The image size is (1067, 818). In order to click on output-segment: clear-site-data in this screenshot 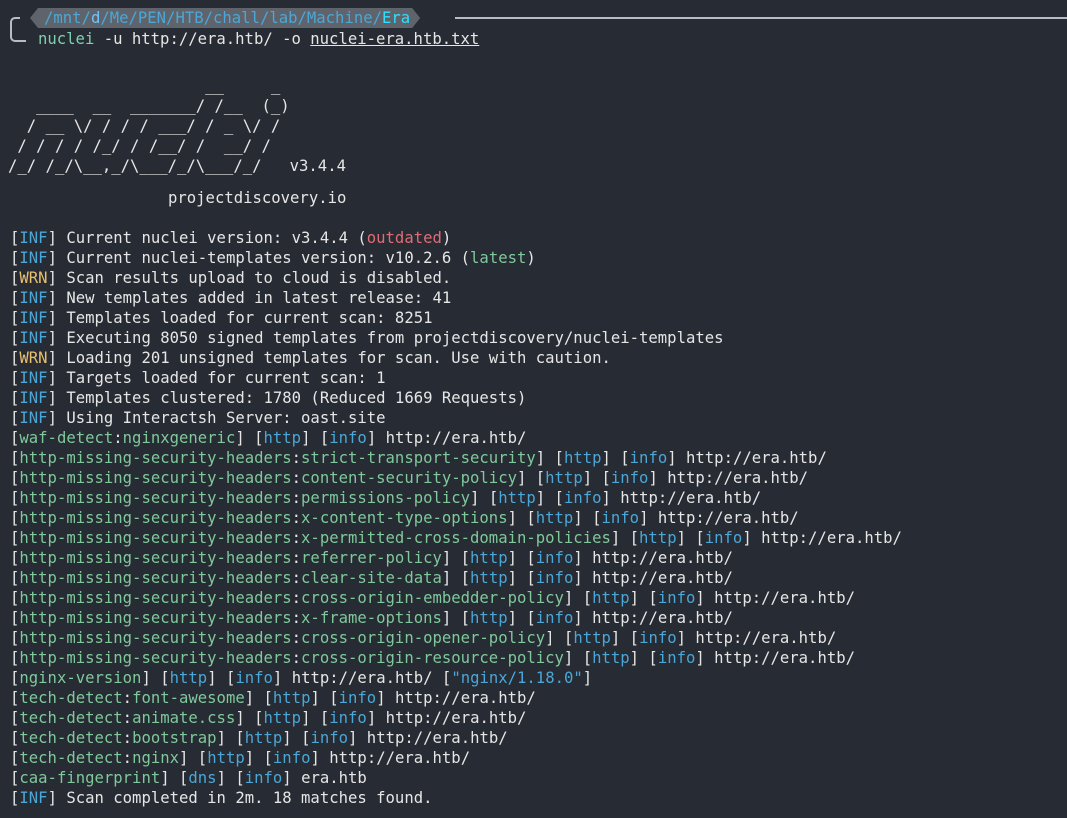, I will do `click(371, 578)`.